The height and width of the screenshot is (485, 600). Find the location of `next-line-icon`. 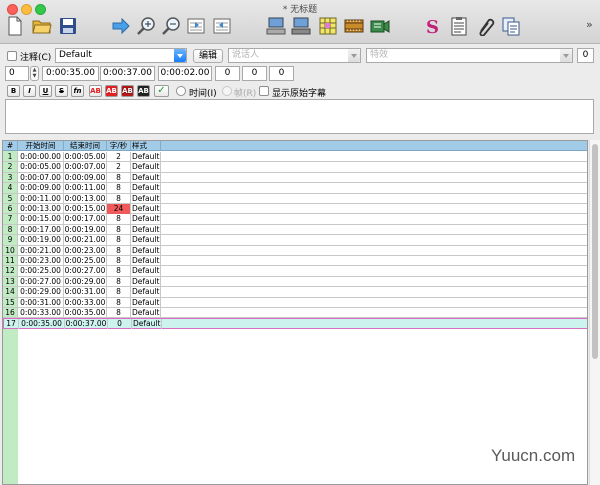

next-line-icon is located at coordinates (222, 26).